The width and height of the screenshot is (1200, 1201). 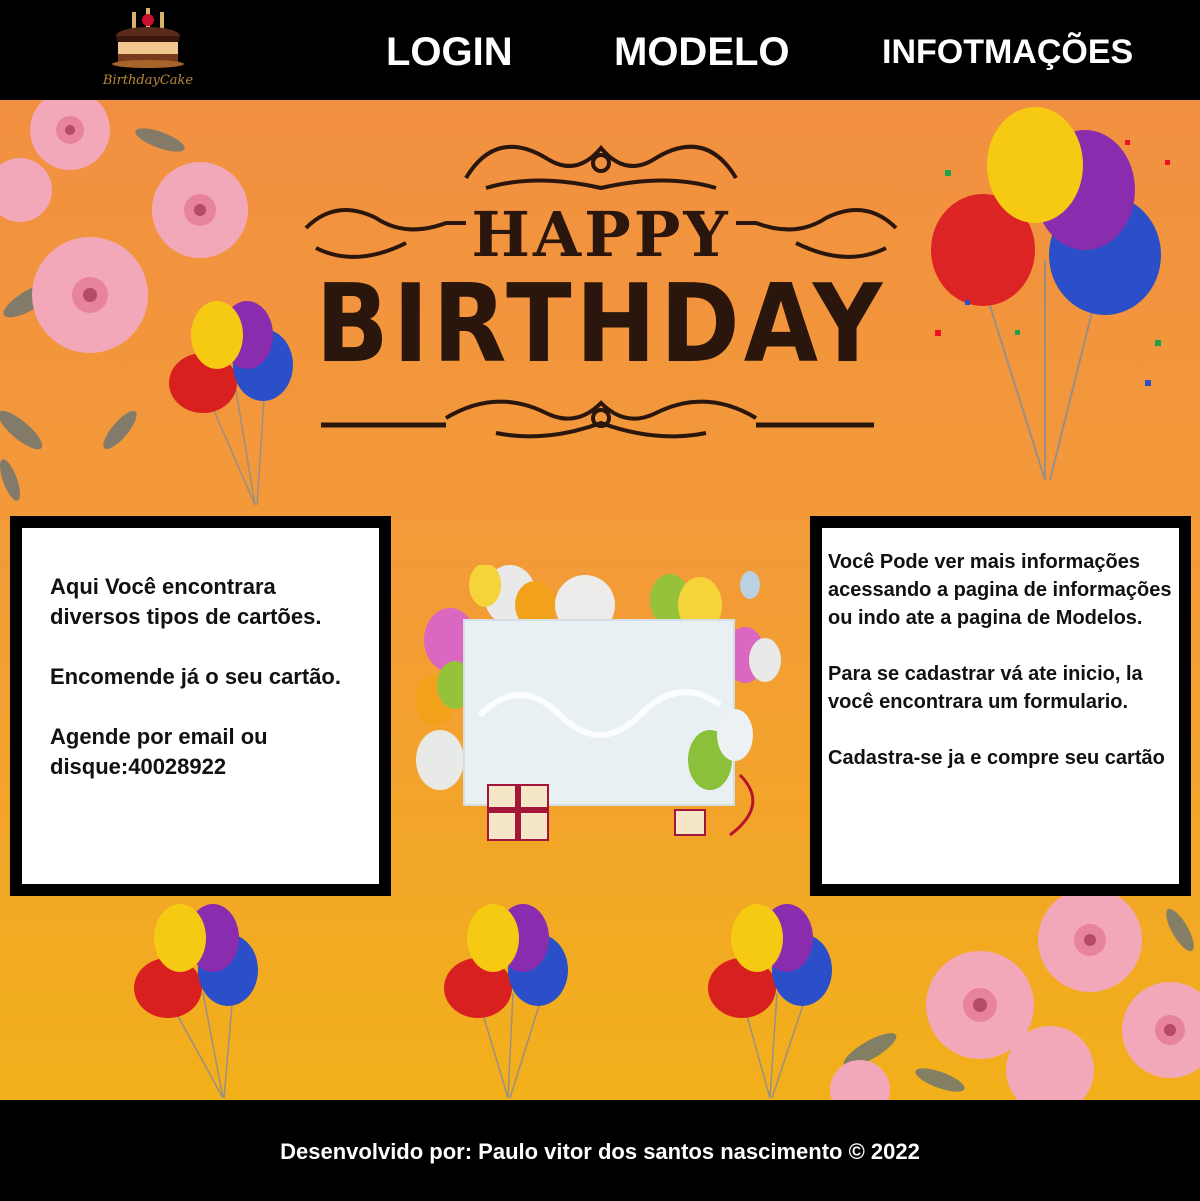 I want to click on nav-login-link: LOGIN, so click(x=449, y=52).